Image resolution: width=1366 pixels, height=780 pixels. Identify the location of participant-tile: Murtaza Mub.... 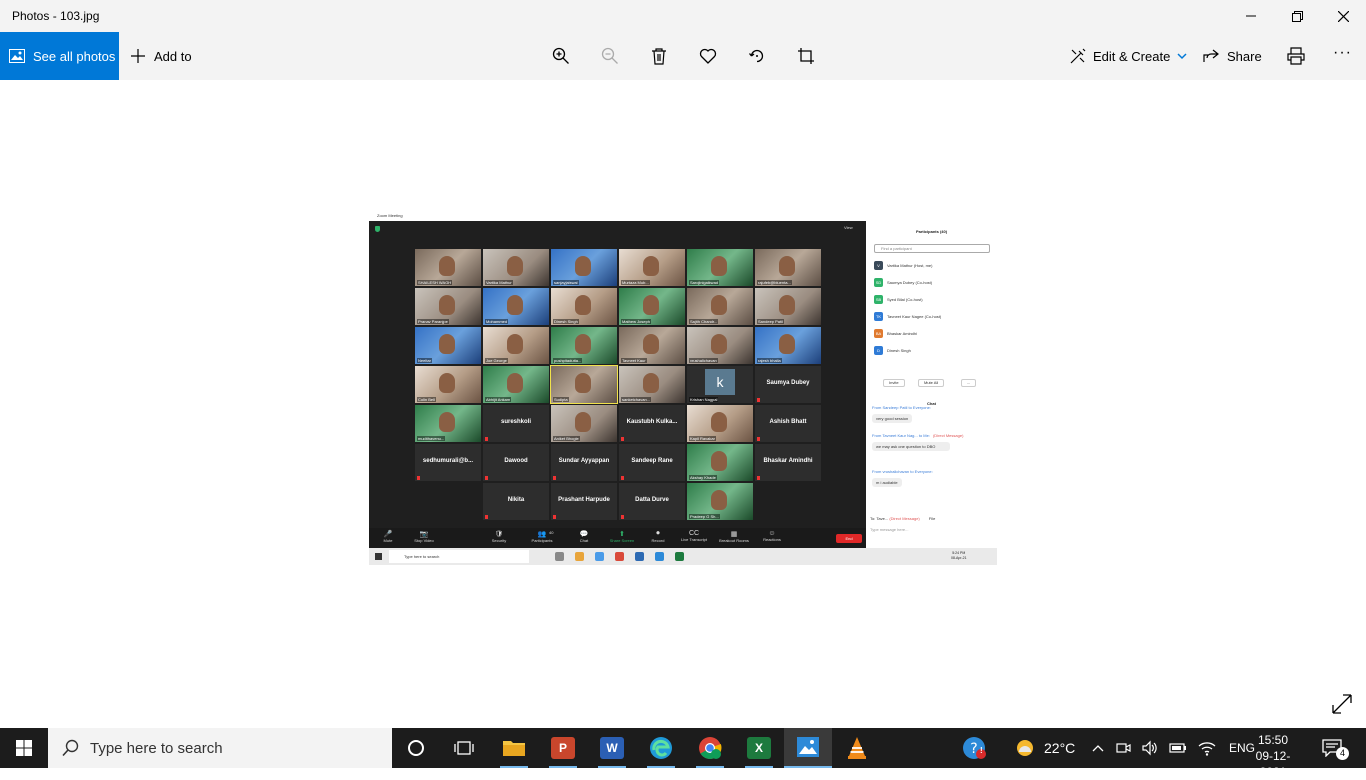
(652, 267).